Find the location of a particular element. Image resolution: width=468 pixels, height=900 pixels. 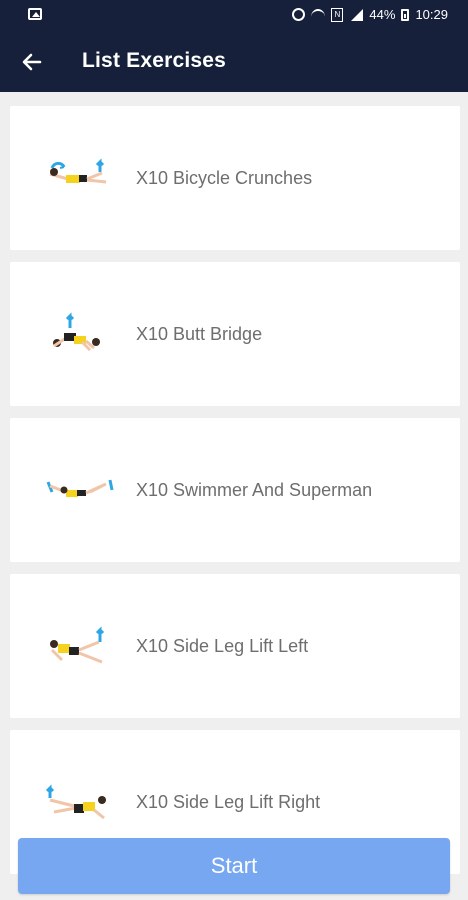

back-arrow-icon is located at coordinates (32, 62).